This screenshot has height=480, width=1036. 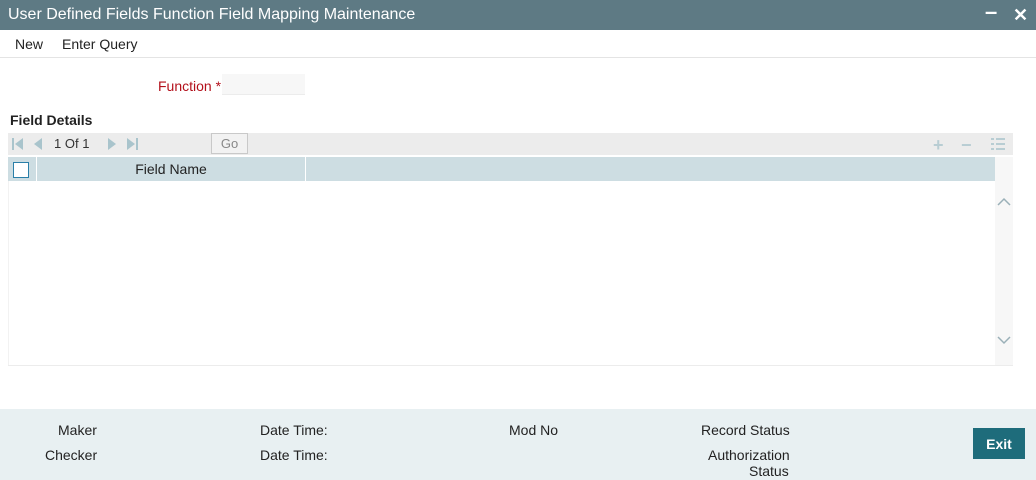 What do you see at coordinates (1004, 340) in the screenshot?
I see `scroll-down-icon` at bounding box center [1004, 340].